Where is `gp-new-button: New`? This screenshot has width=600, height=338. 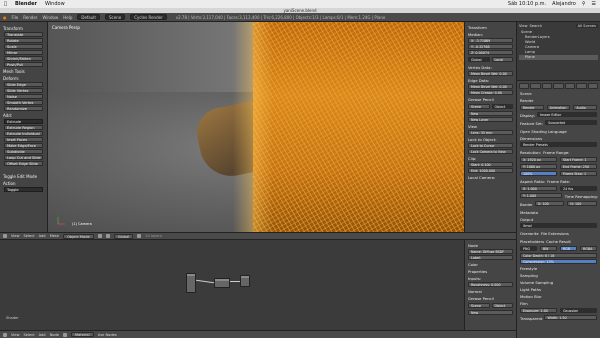
gp-new-button: New is located at coordinates (490, 113).